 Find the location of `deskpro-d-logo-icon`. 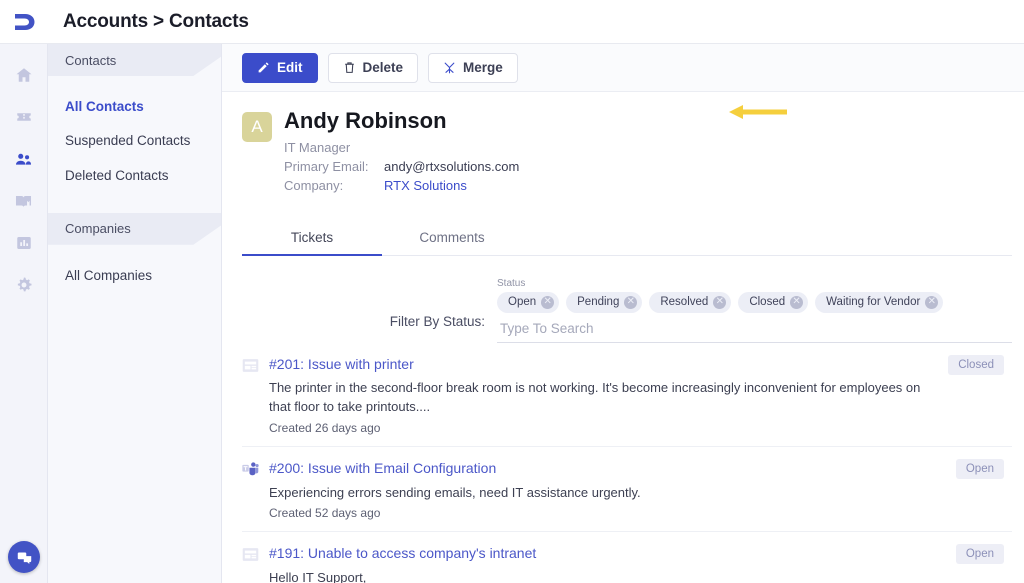

deskpro-d-logo-icon is located at coordinates (25, 21).